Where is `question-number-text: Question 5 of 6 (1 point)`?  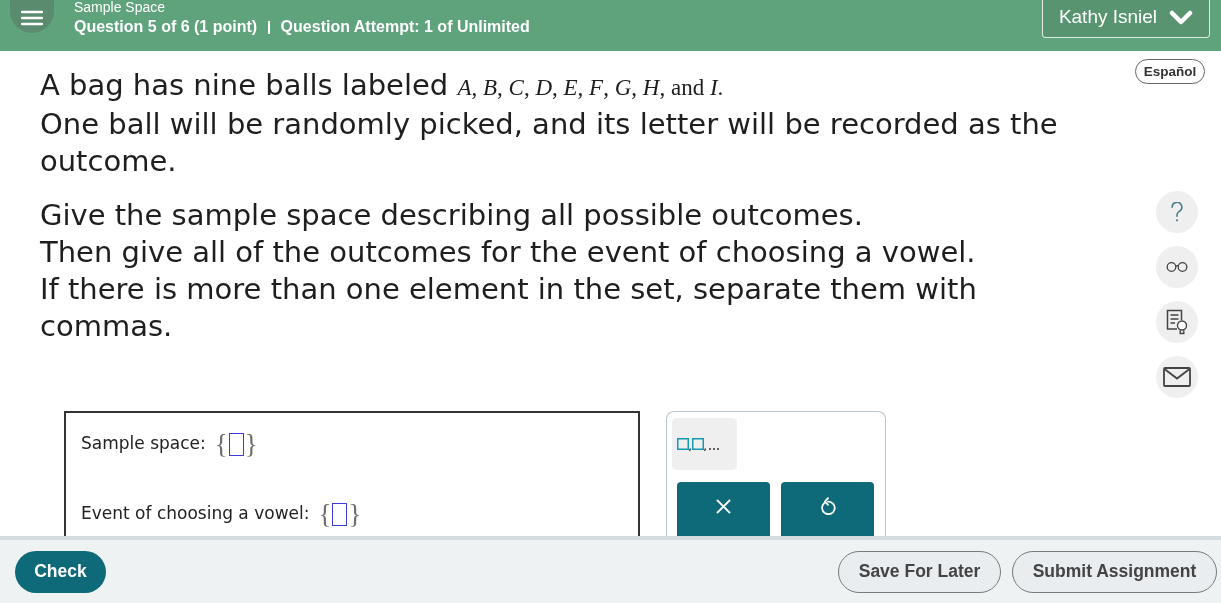
question-number-text: Question 5 of 6 (1 point) is located at coordinates (166, 27).